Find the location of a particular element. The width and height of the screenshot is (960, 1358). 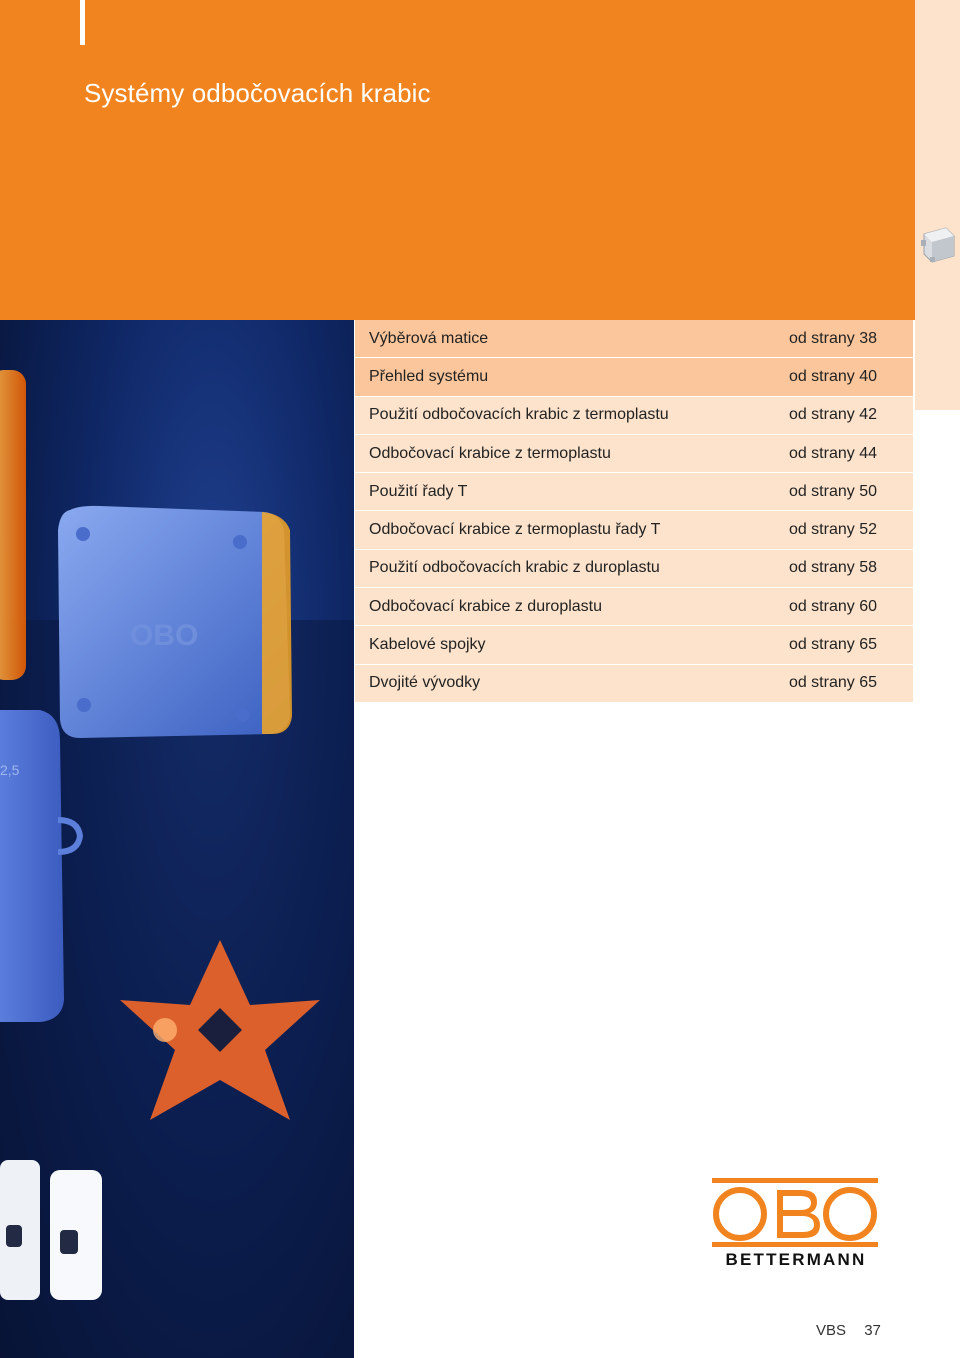

toc-row-label: Použití odbočovacích krabic z duroplastu is located at coordinates (514, 568).